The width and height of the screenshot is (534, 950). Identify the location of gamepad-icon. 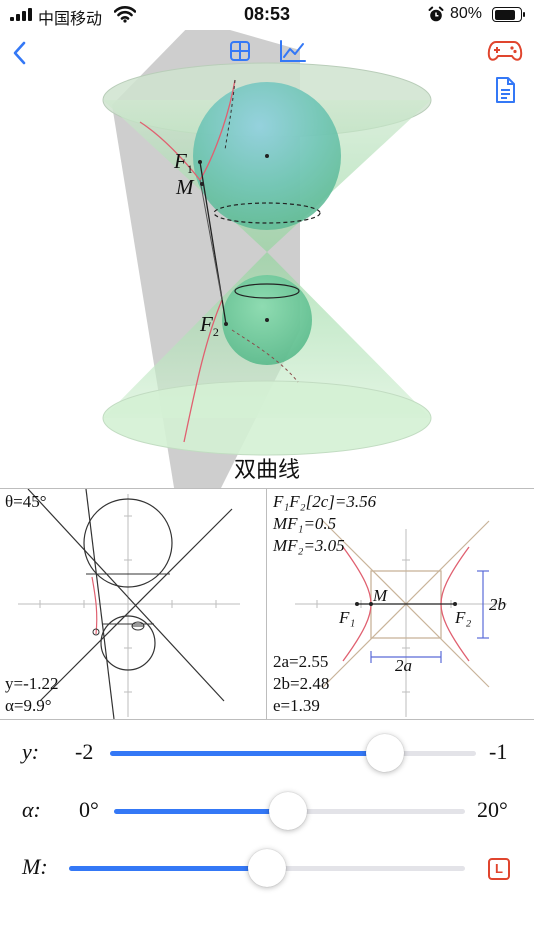
(505, 51).